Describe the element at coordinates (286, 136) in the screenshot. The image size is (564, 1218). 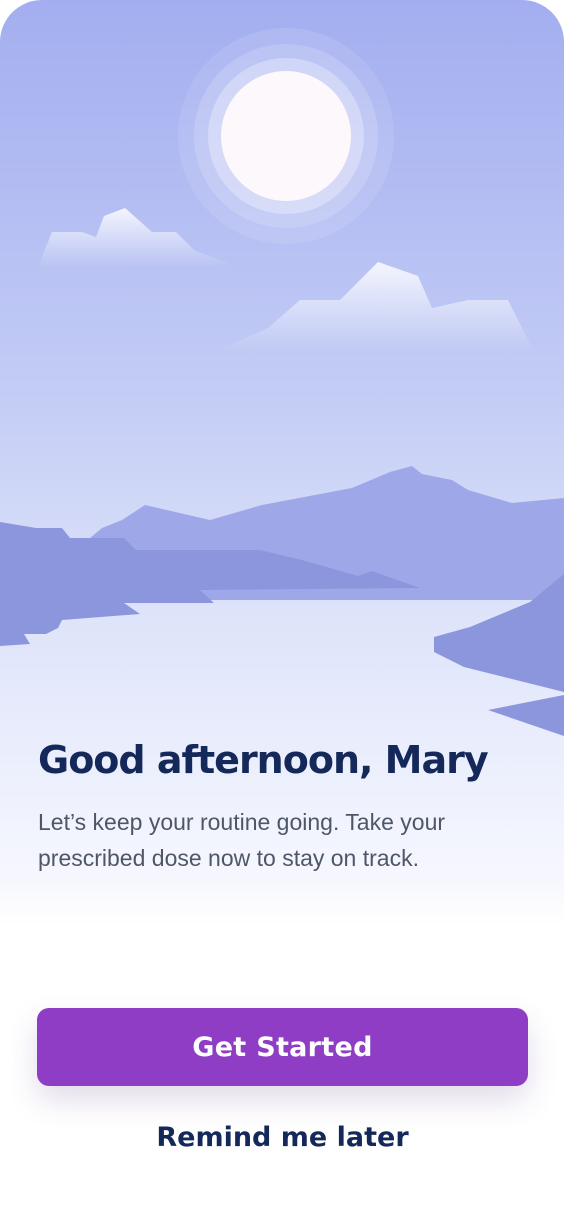
I see `sun` at that location.